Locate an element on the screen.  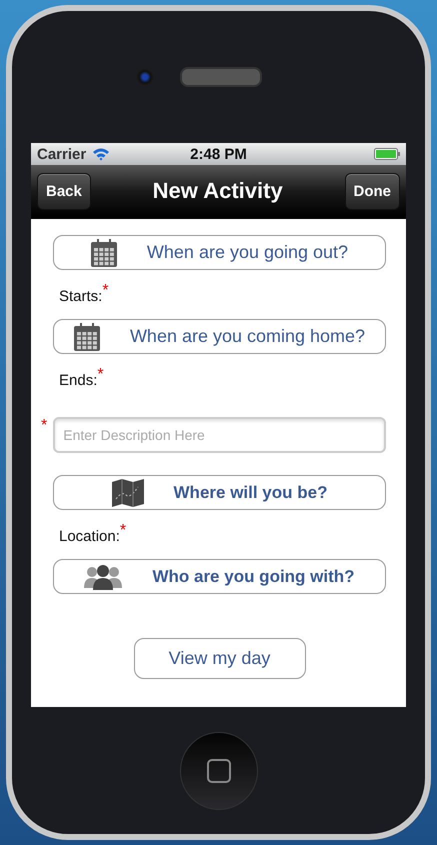
picker-button: When are you going out? is located at coordinates (219, 252).